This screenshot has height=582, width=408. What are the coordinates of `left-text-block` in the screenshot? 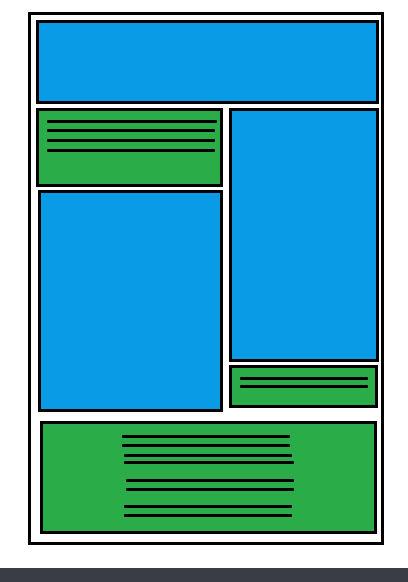 It's located at (129, 147).